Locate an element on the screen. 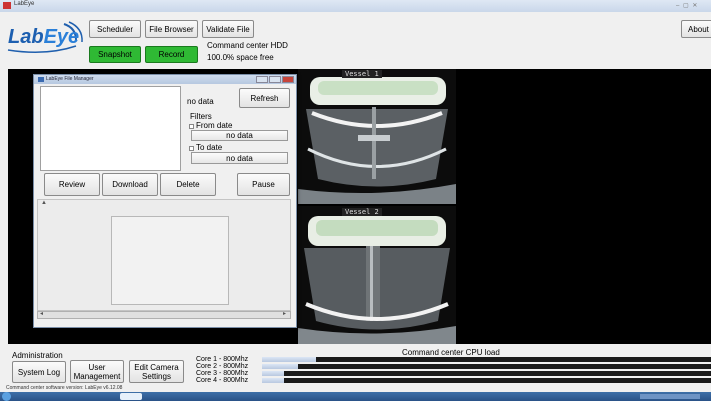  delete-button: Delete is located at coordinates (188, 184).